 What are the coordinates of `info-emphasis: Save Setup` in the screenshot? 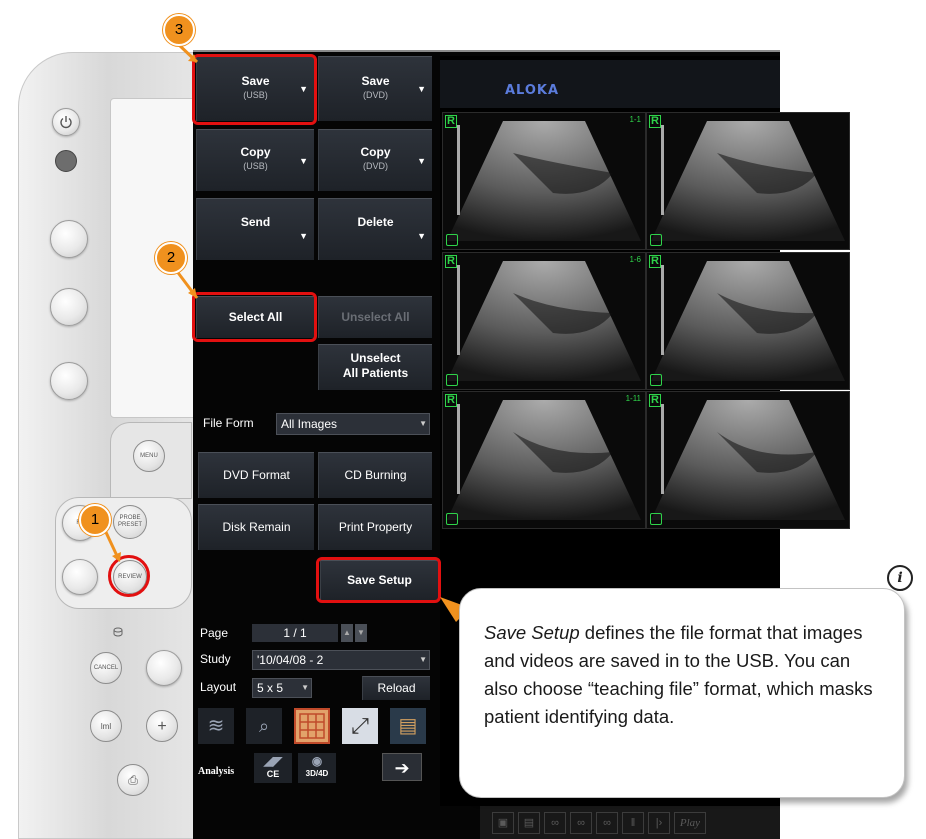 It's located at (532, 632).